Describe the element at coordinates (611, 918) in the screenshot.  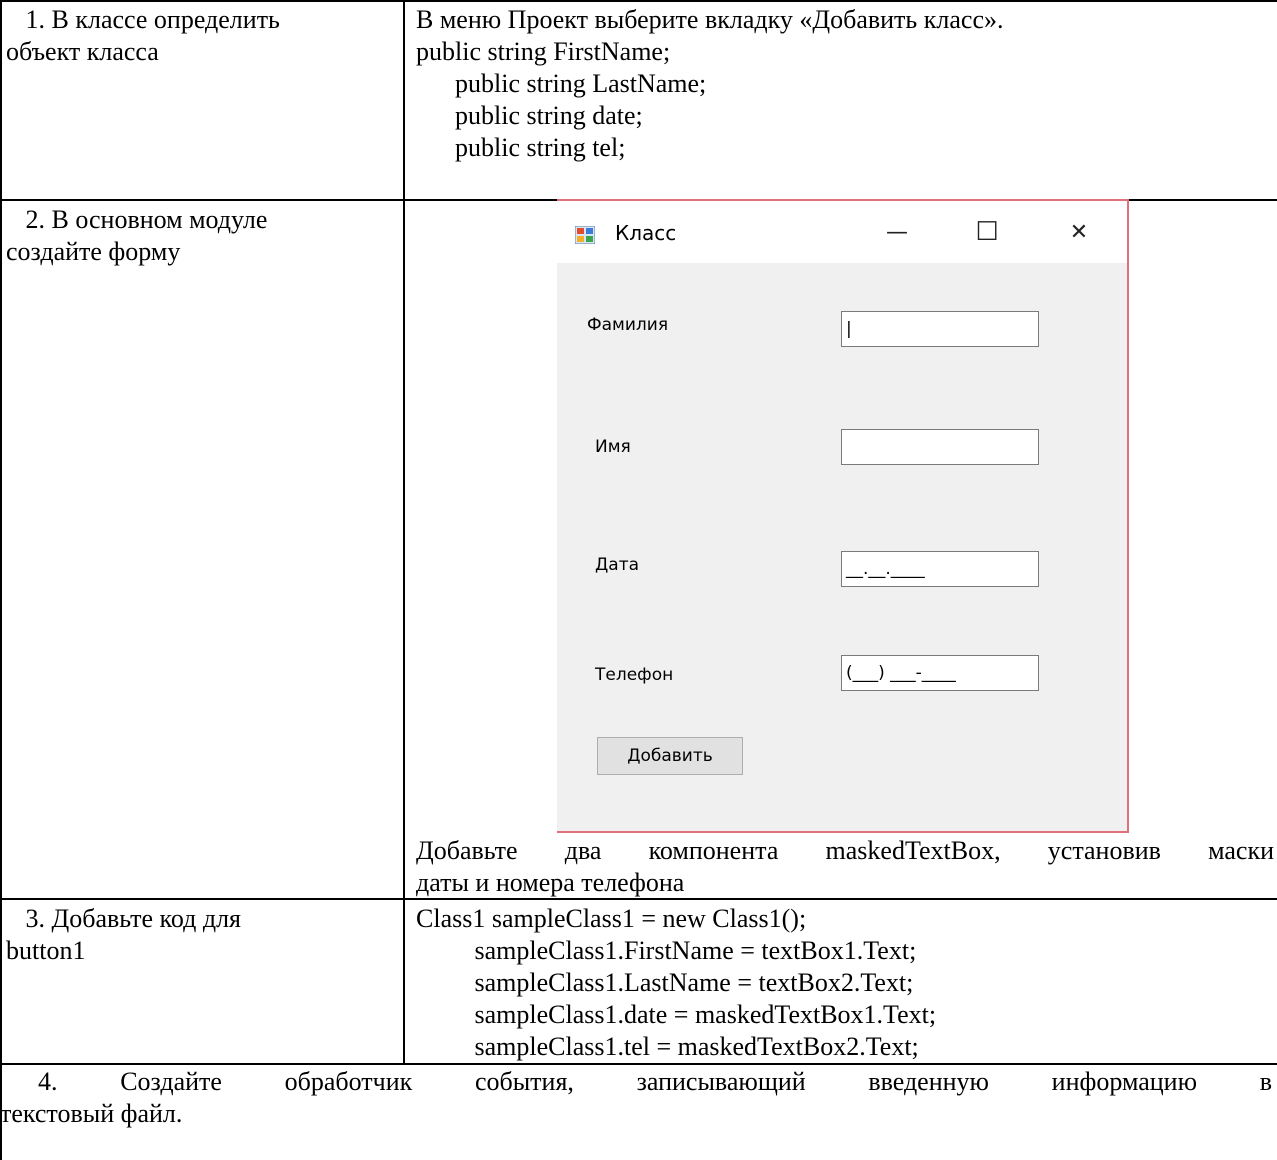
I see `row3-right-line1: Class1 sampleClass1 = new Class1();` at that location.